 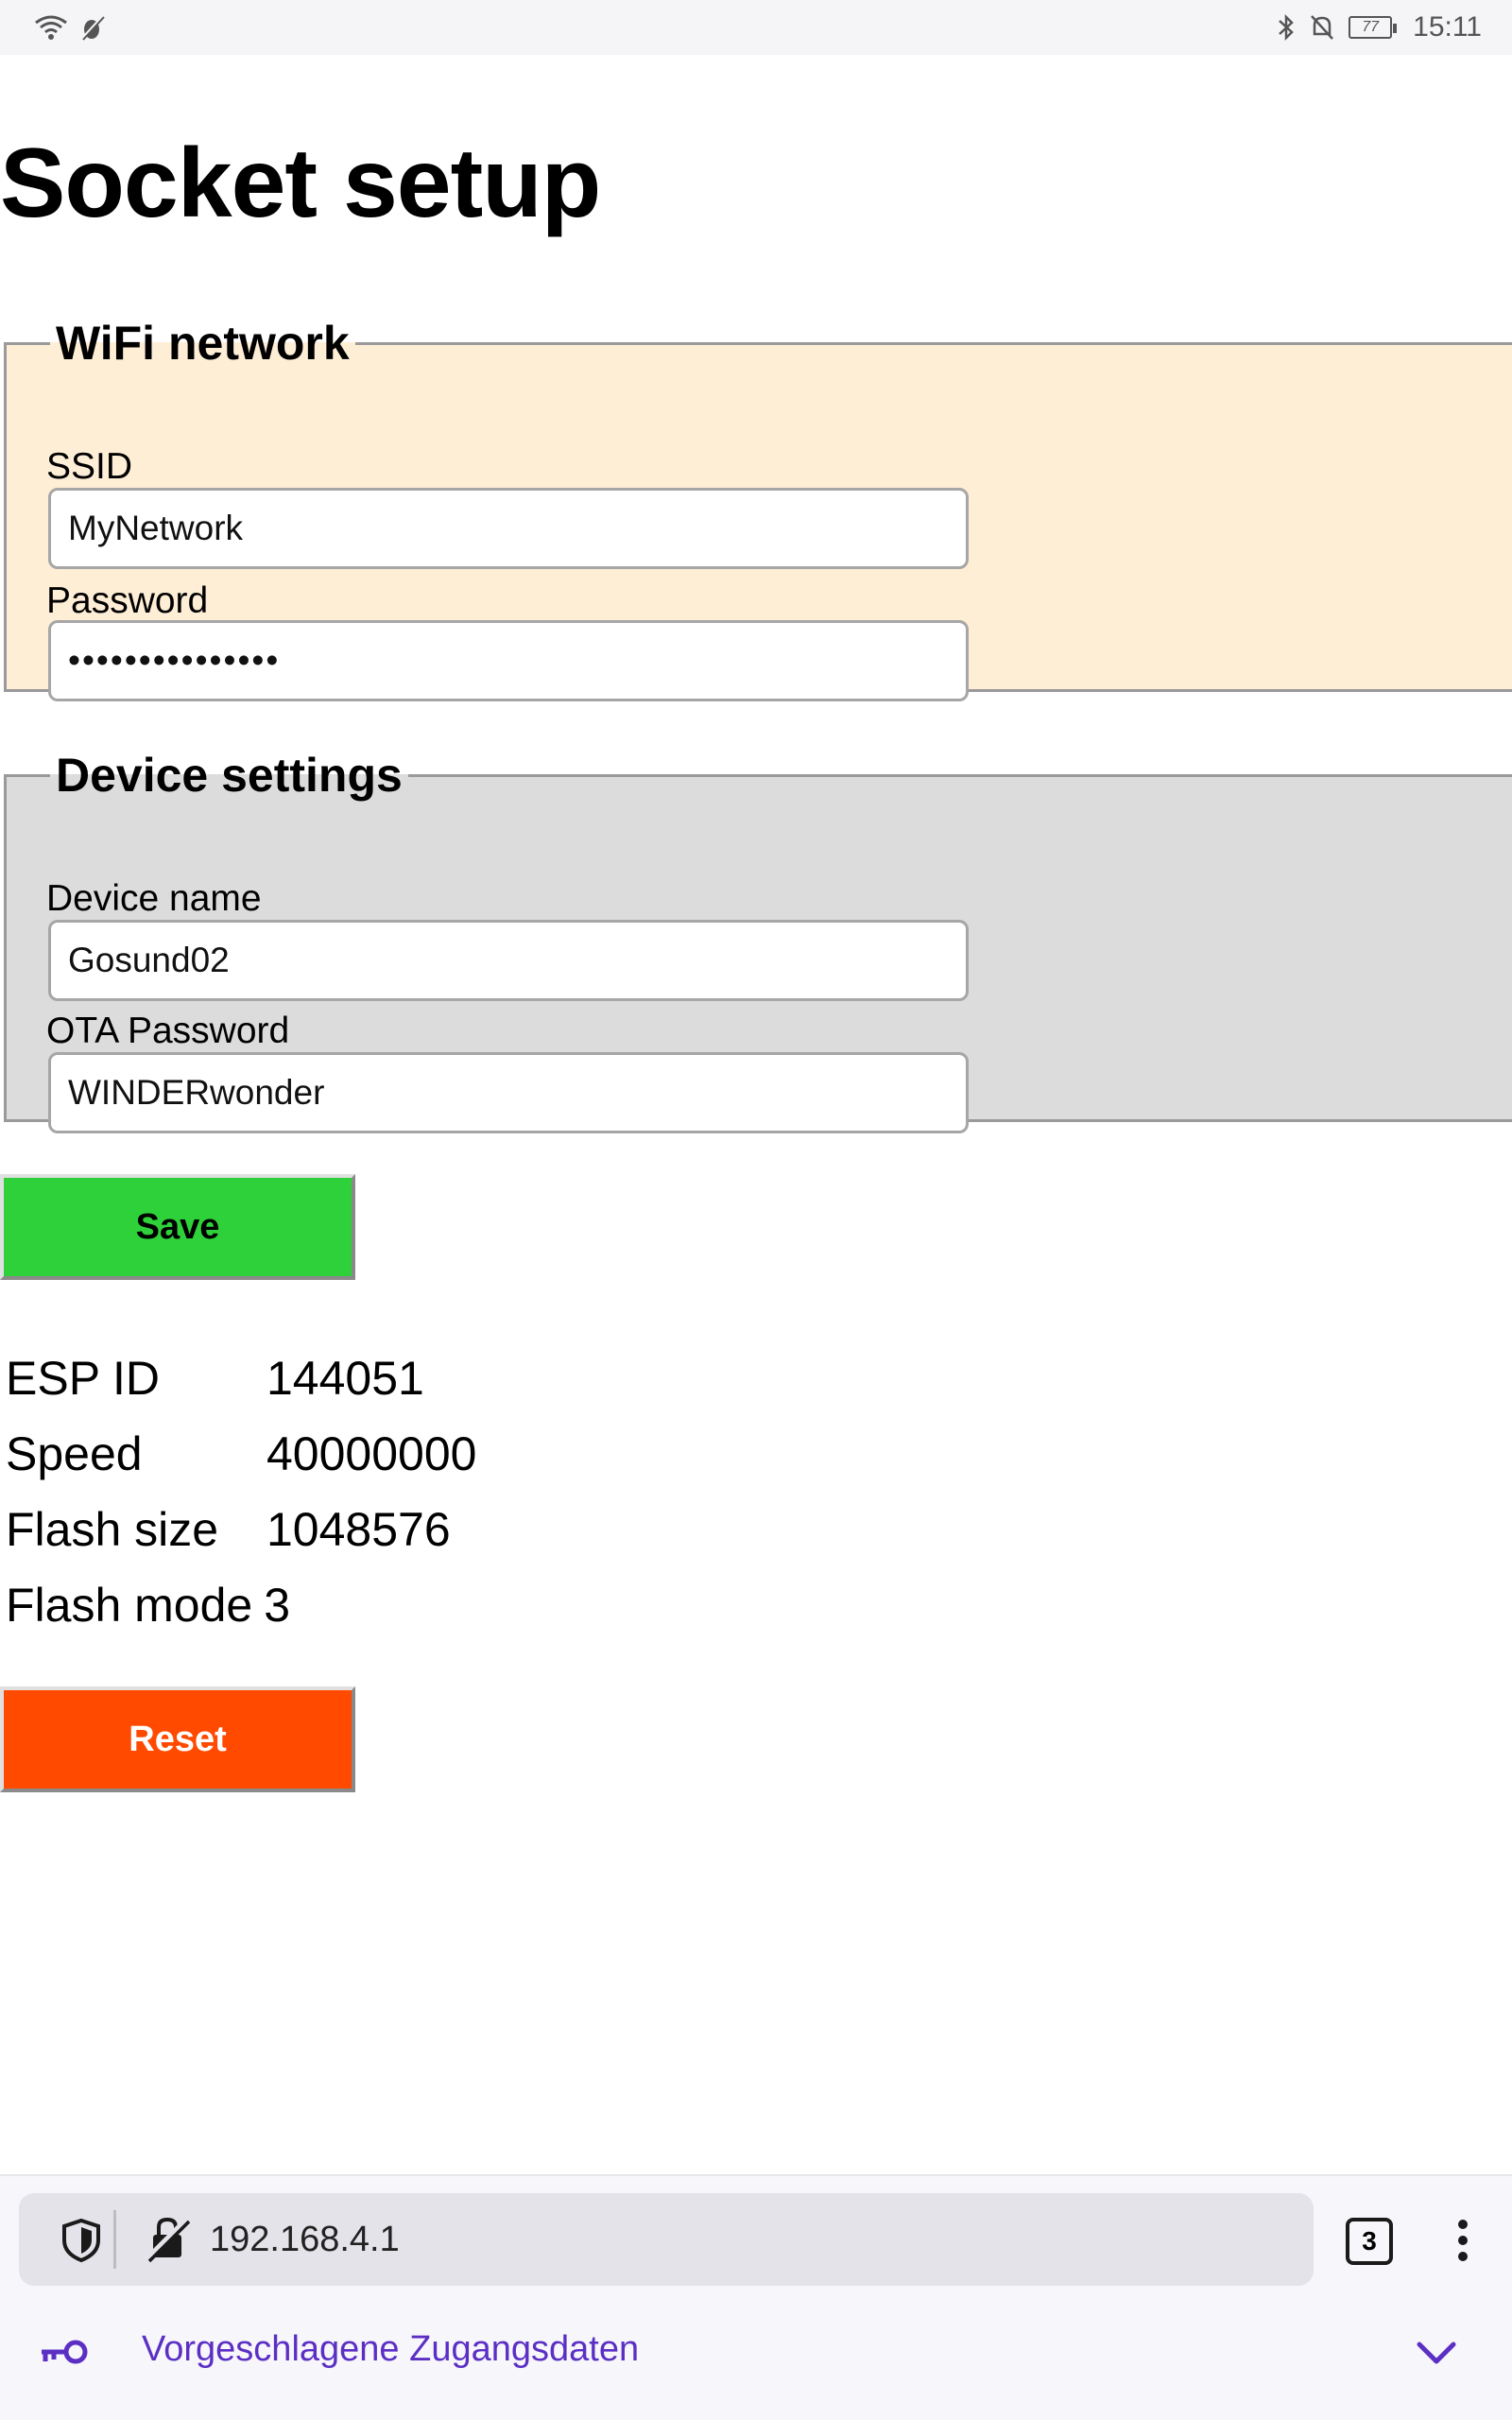 What do you see at coordinates (241, 1378) in the screenshot?
I see `info-row-esp-id: ESP ID 144051` at bounding box center [241, 1378].